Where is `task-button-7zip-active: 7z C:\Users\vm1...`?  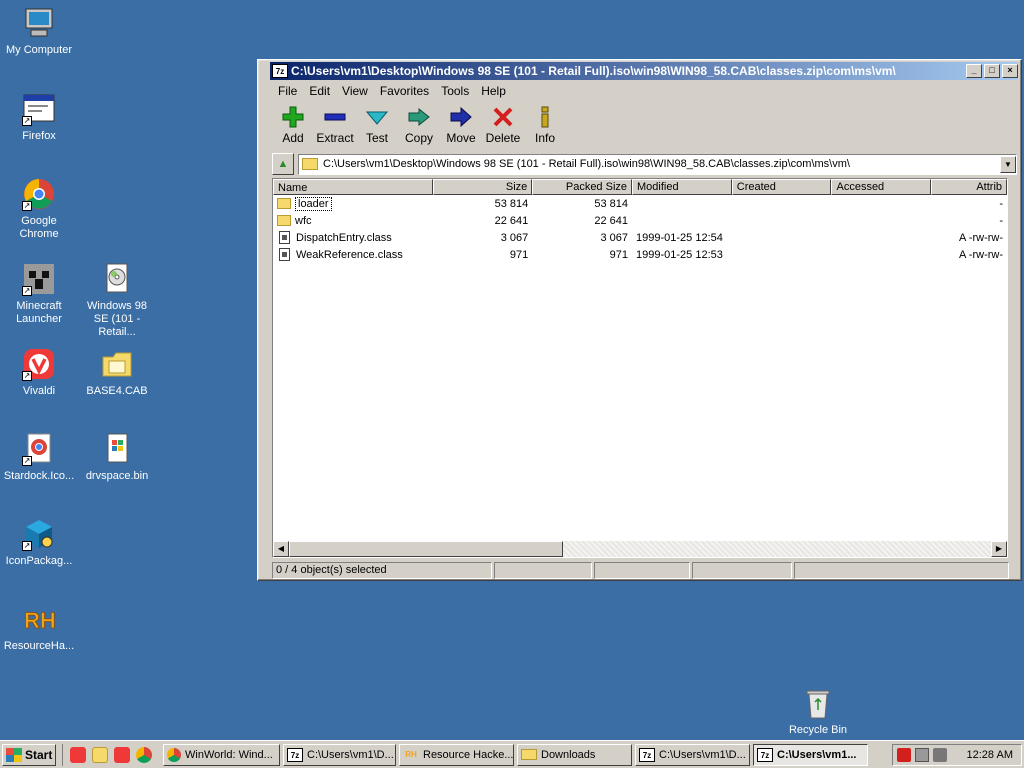
task-button-7zip-active: 7z C:\Users\vm1... is located at coordinates (810, 754).